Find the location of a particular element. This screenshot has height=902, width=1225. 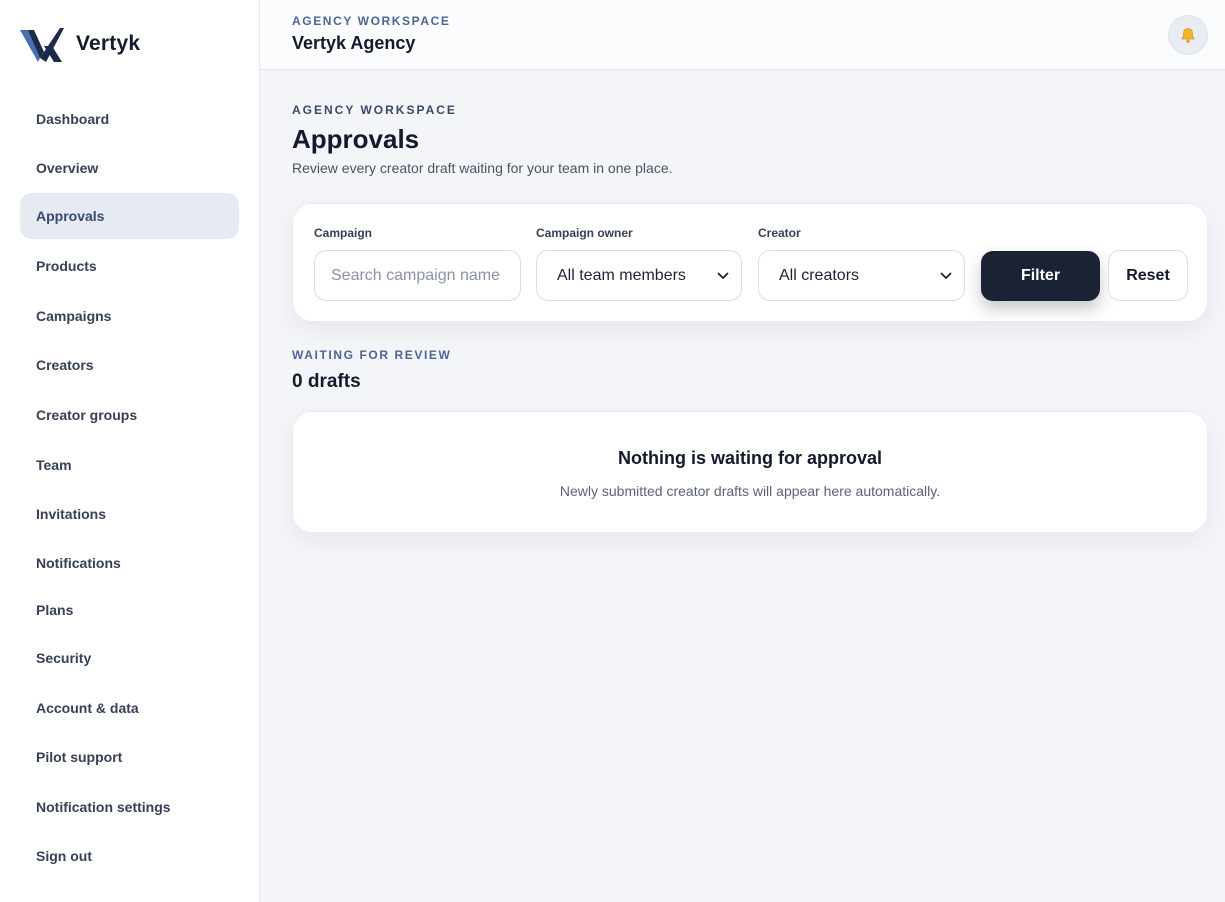

sidebar-item-campaigns: Campaigns is located at coordinates (129, 315).